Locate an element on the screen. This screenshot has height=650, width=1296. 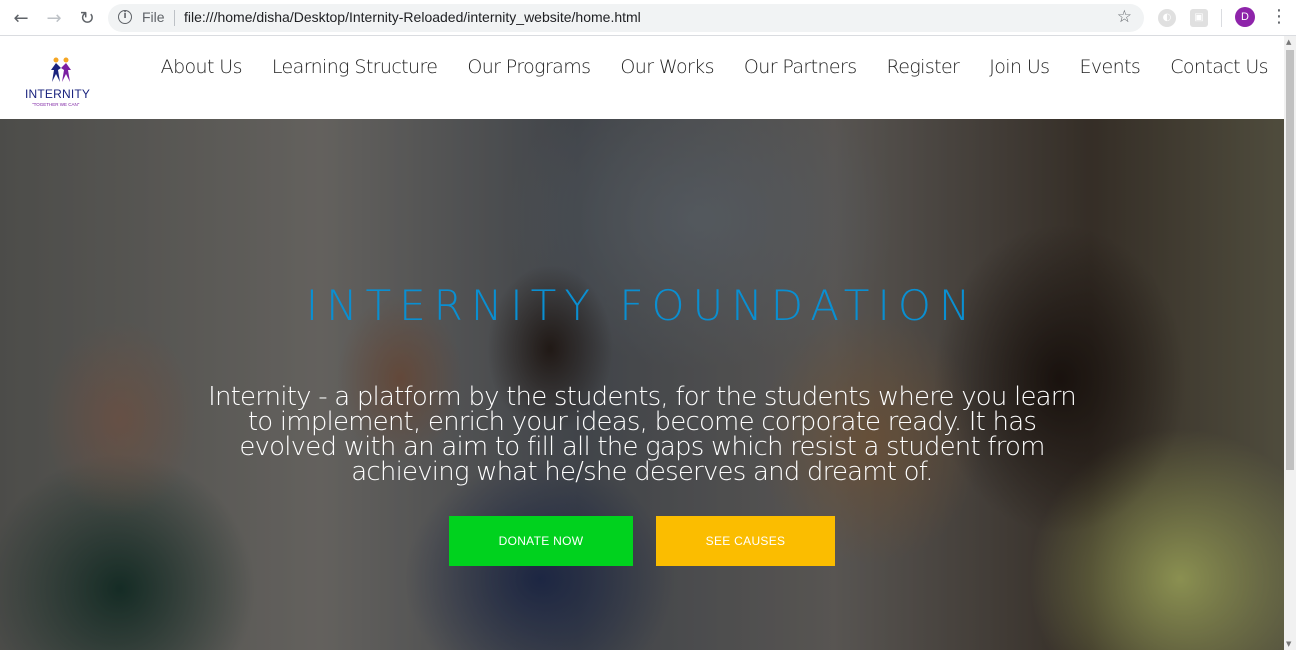
logo-figures-icon is located at coordinates (61, 69).